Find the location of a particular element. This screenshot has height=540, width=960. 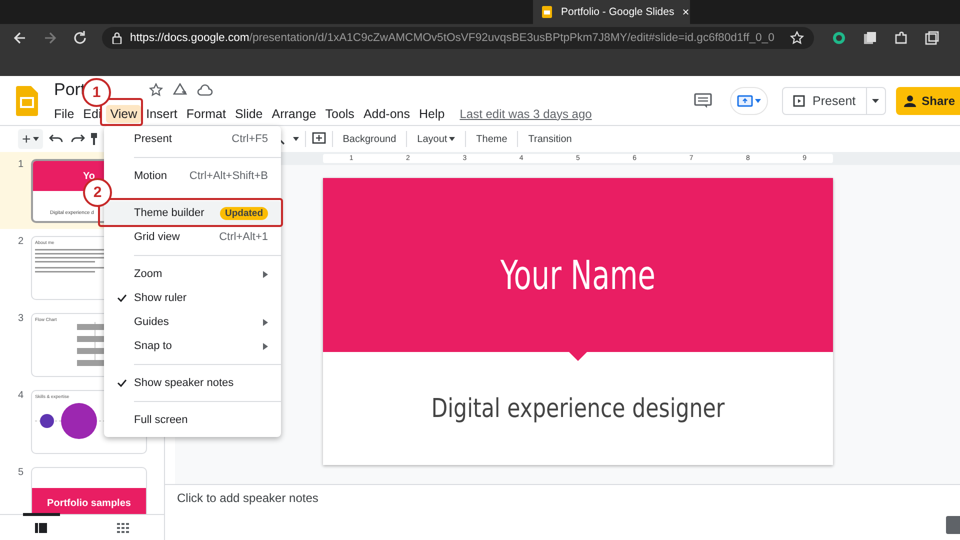

menu-item: Arrange is located at coordinates (294, 113).